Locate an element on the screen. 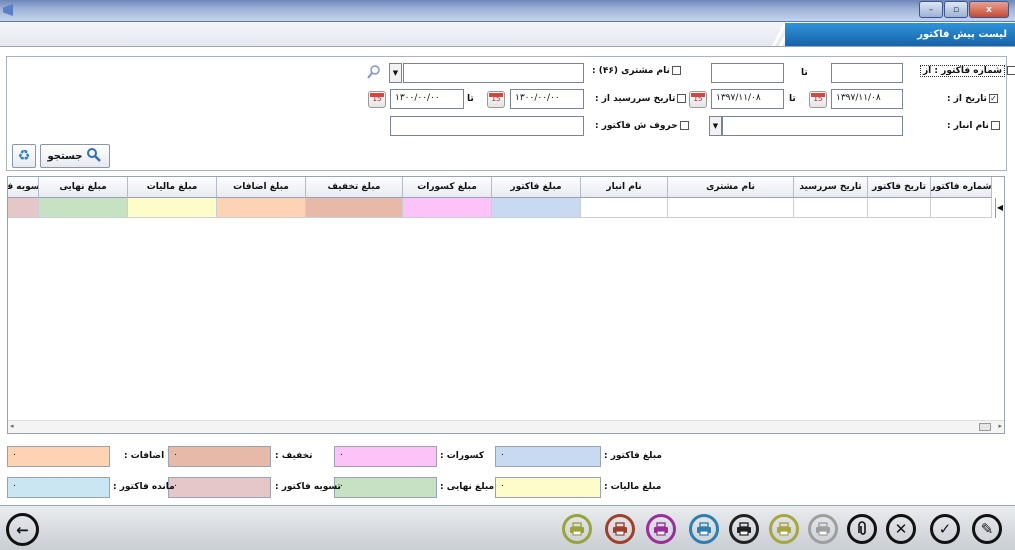 Image resolution: width=1015 pixels, height=550 pixels. customer-input is located at coordinates (493, 73).